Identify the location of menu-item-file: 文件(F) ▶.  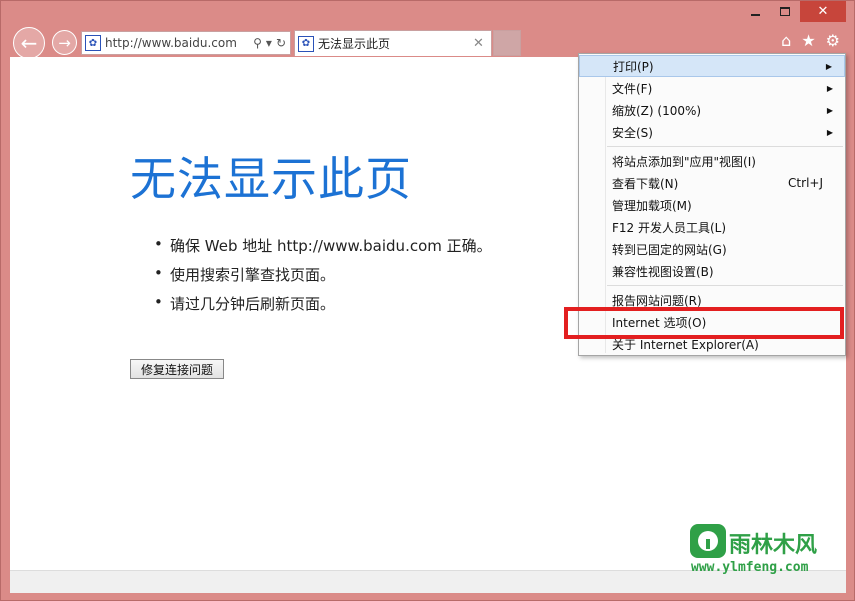
(712, 88).